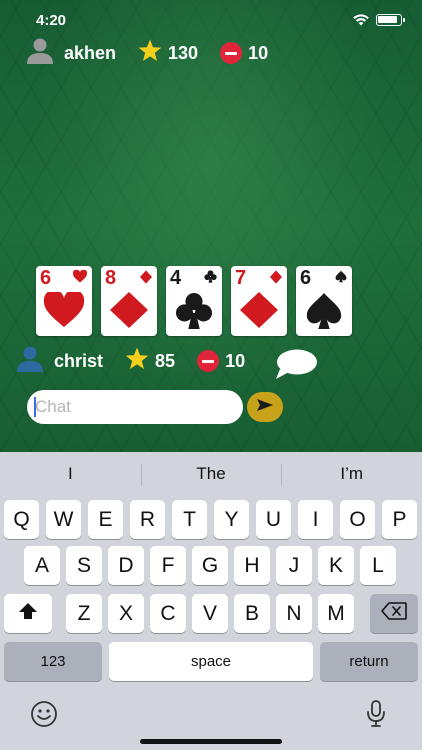  I want to click on key-i: I, so click(315, 519).